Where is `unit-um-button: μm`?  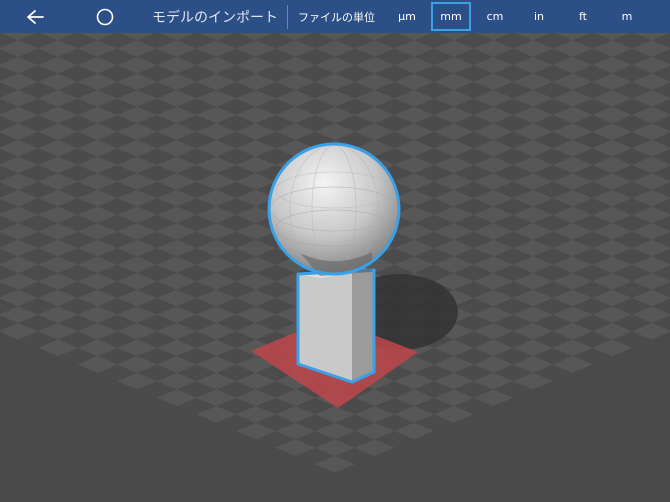
unit-um-button: μm is located at coordinates (407, 16).